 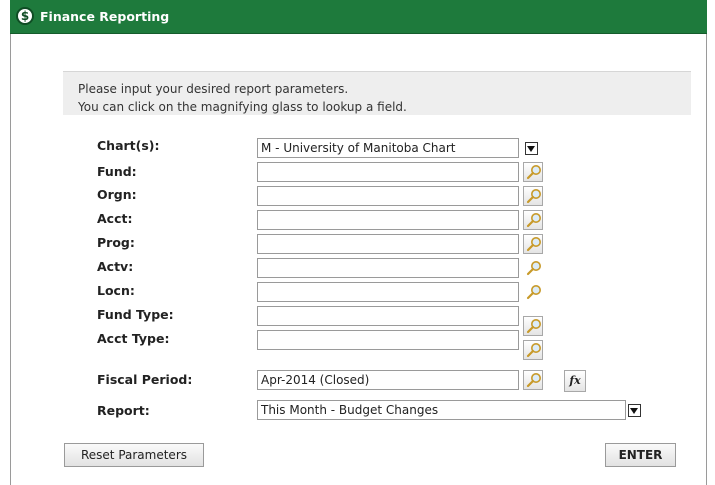 I want to click on prog-input, so click(x=388, y=244).